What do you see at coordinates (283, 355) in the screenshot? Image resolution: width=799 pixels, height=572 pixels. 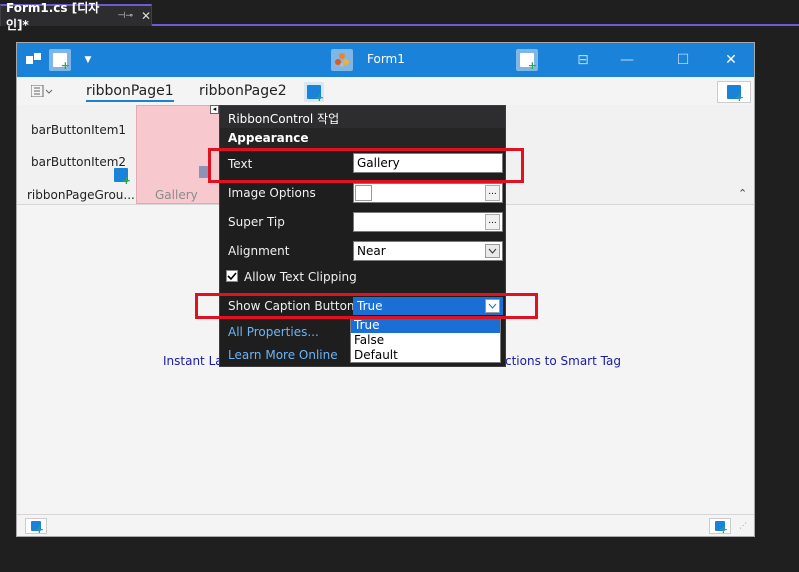 I see `learn-more-link: Learn More Online` at bounding box center [283, 355].